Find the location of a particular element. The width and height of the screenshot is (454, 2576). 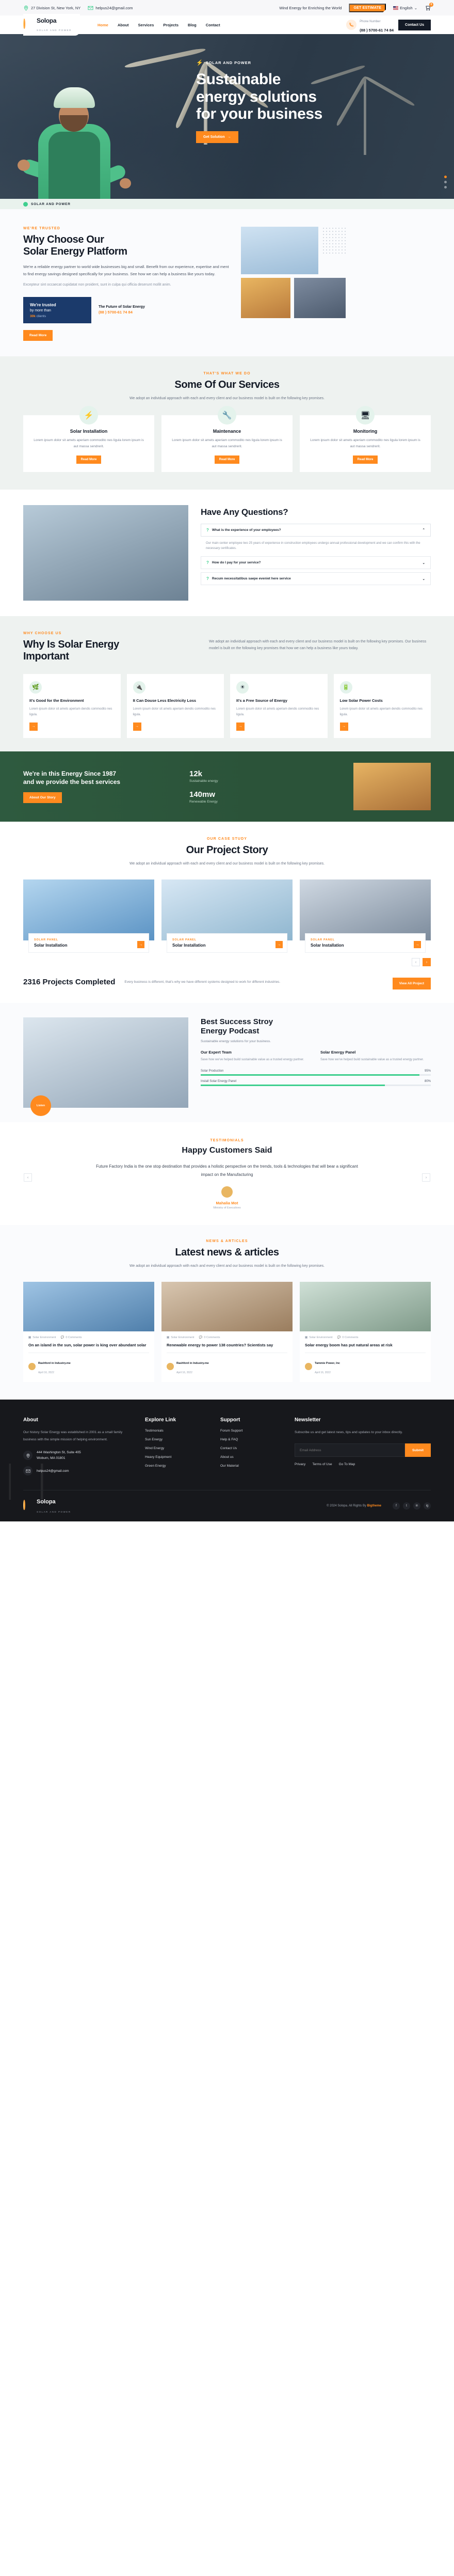

language-label: English is located at coordinates (406, 7).